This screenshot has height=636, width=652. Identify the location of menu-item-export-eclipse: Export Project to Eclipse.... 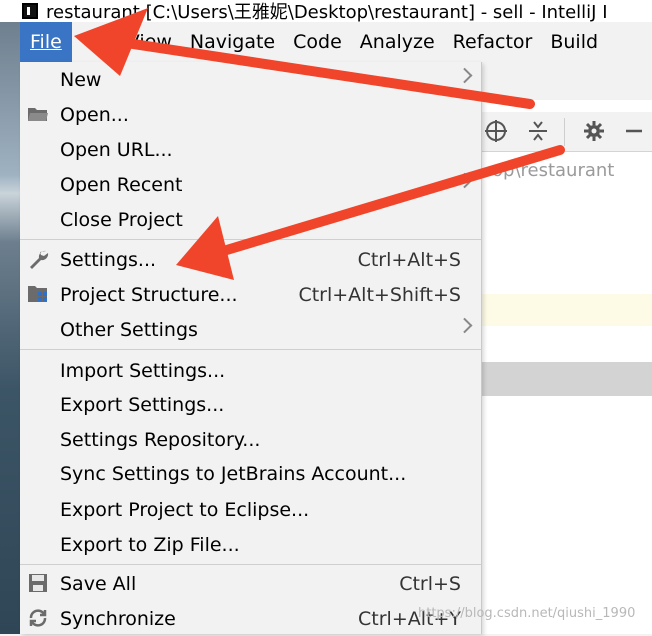
(250, 509).